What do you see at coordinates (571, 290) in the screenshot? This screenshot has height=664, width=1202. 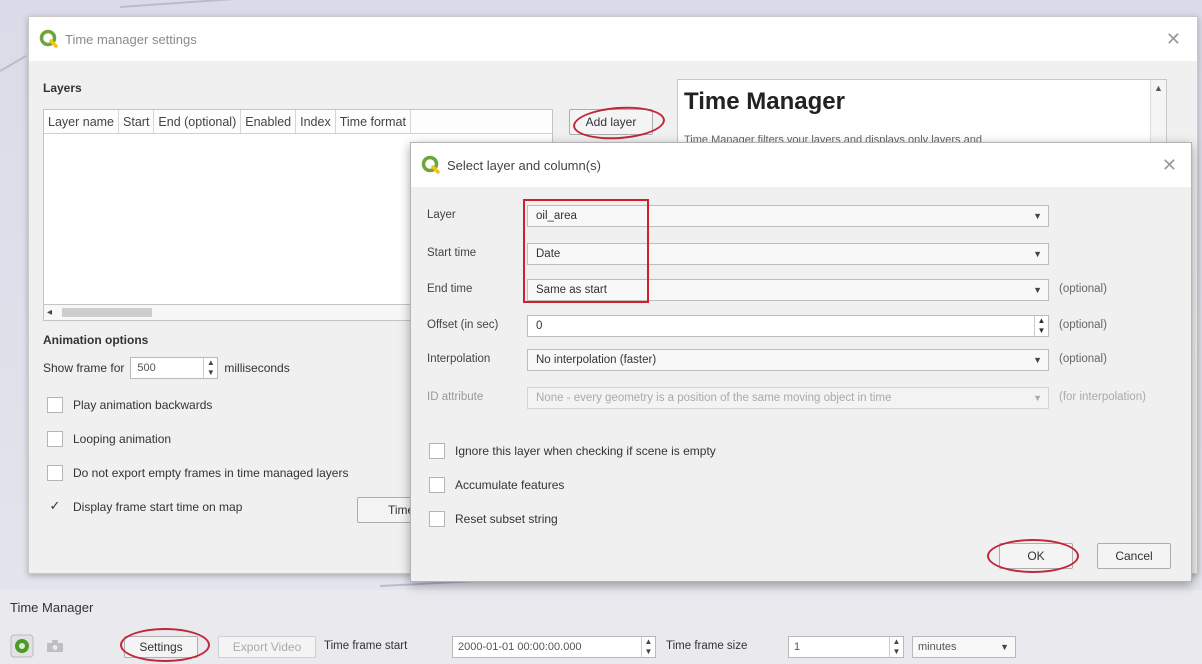 I see `end-time-value: Same as start` at bounding box center [571, 290].